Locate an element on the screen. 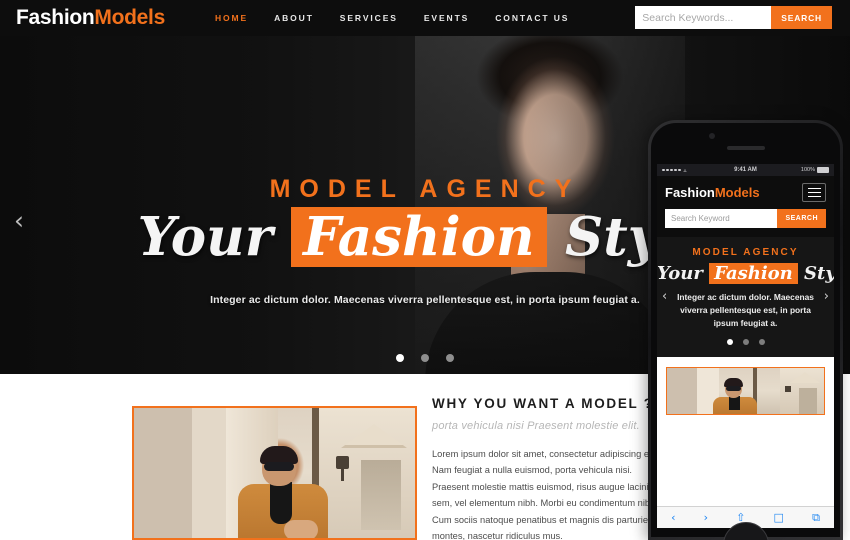 The height and width of the screenshot is (540, 850). phone-hero-title: Your Fashion Style is located at coordinates (745, 273).